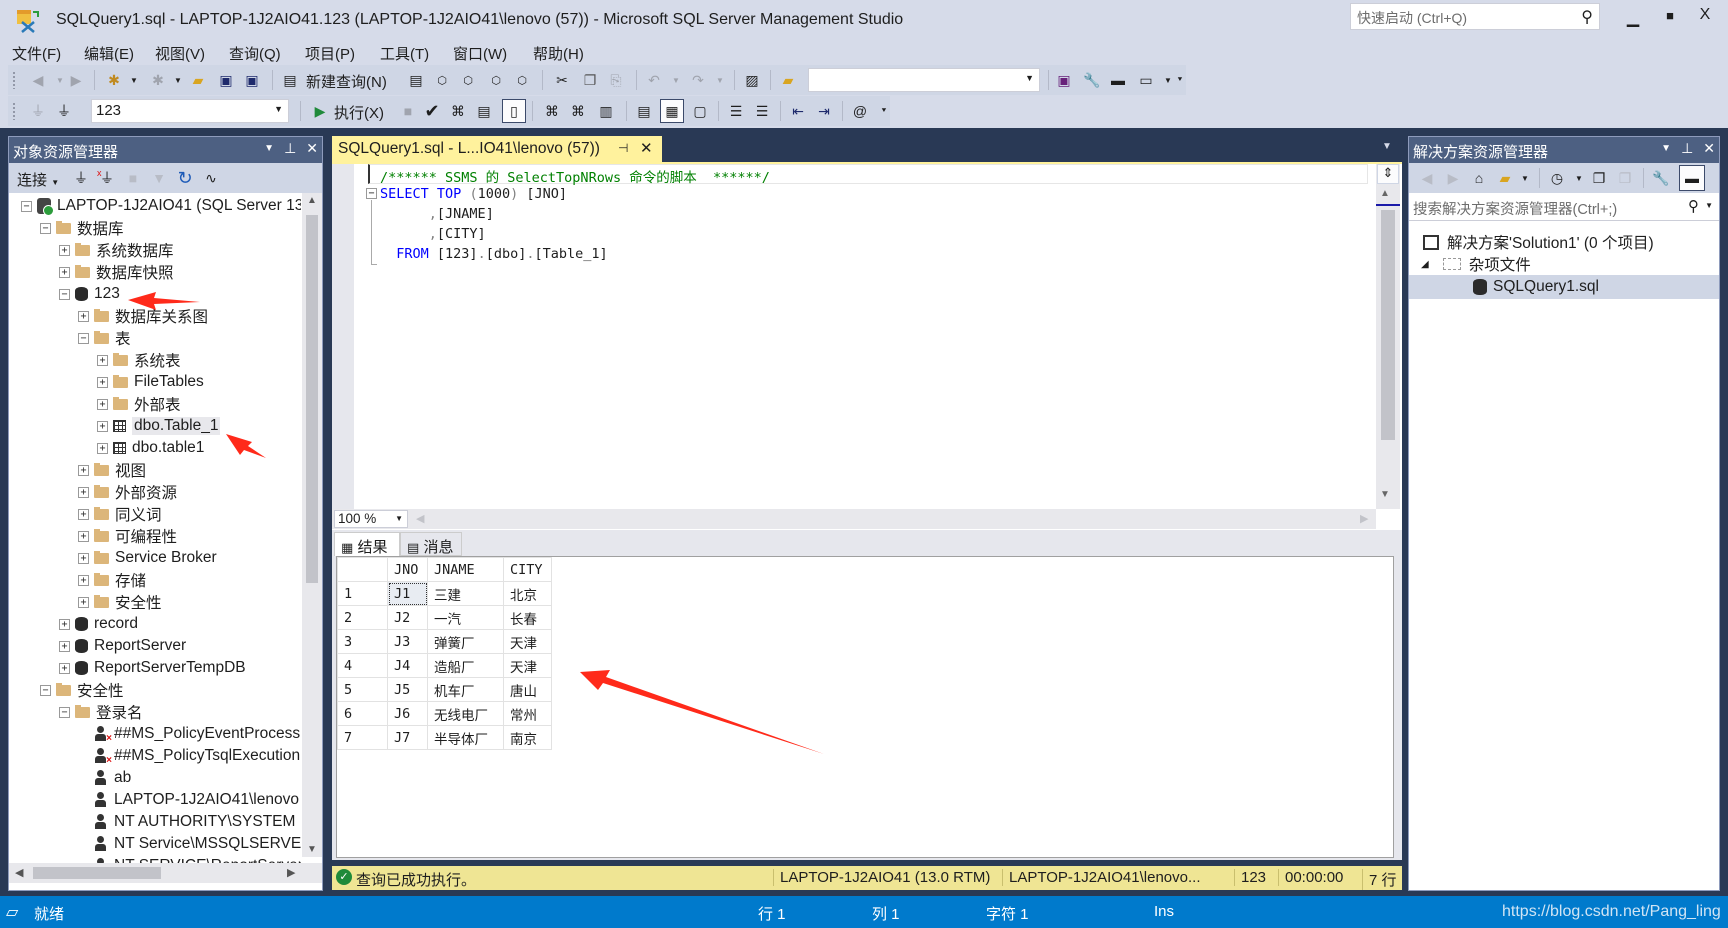 The width and height of the screenshot is (1728, 928). Describe the element at coordinates (114, 80) in the screenshot. I see `new-project-icon: ✱` at that location.